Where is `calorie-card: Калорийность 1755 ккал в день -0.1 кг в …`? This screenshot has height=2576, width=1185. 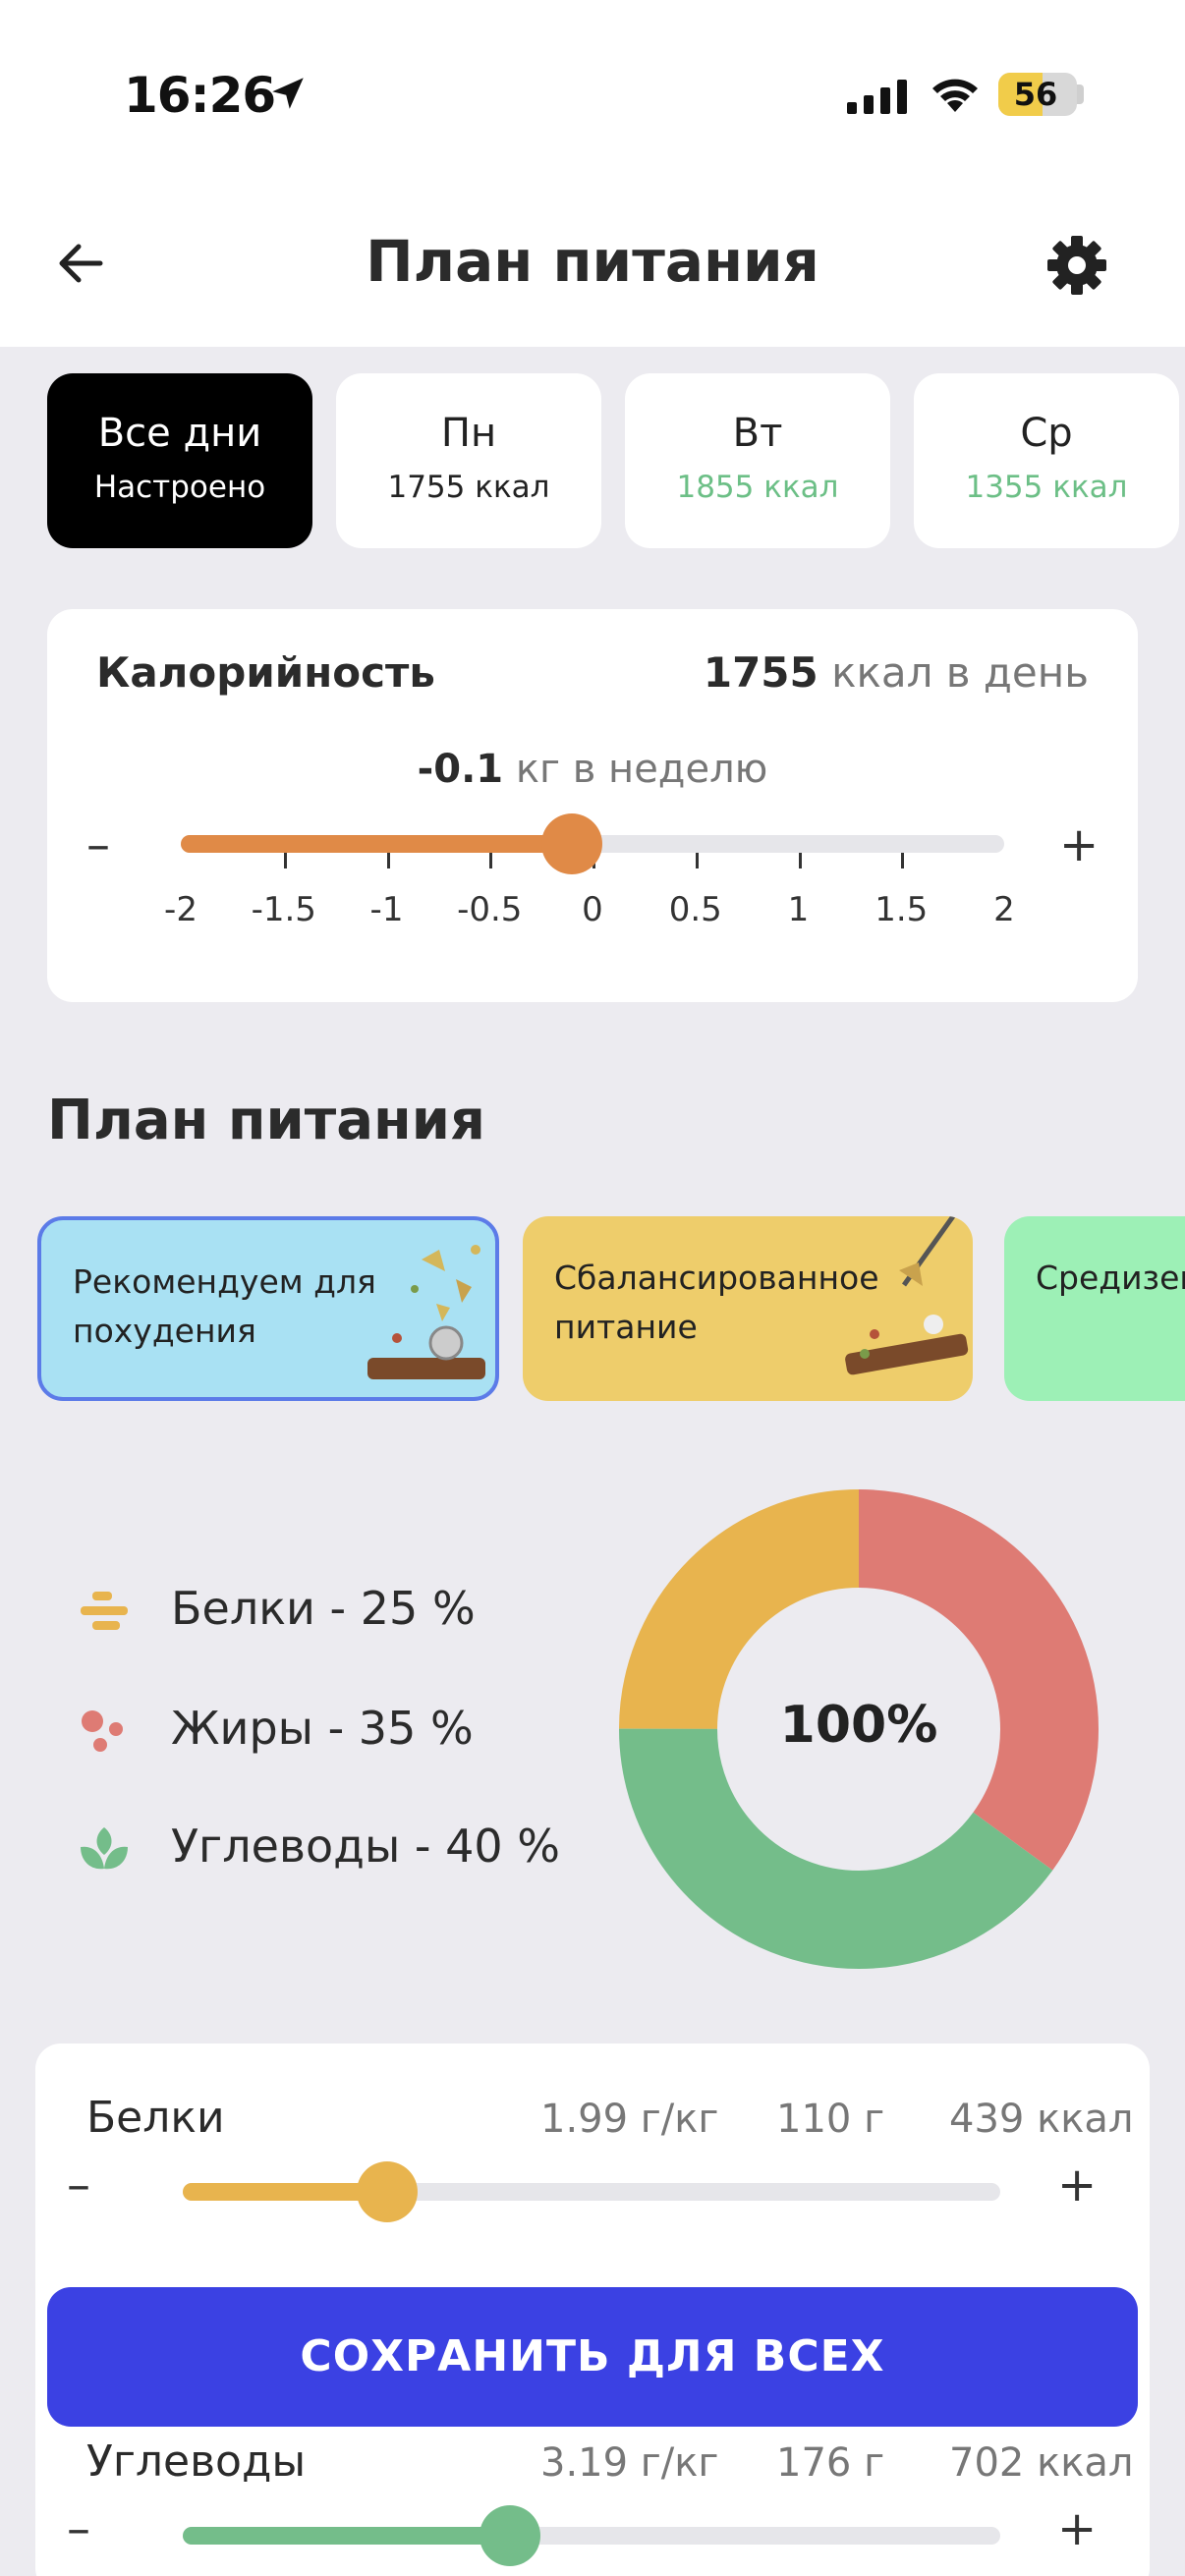
calorie-card: Калорийность 1755 ккал в день -0.1 кг в … is located at coordinates (592, 805).